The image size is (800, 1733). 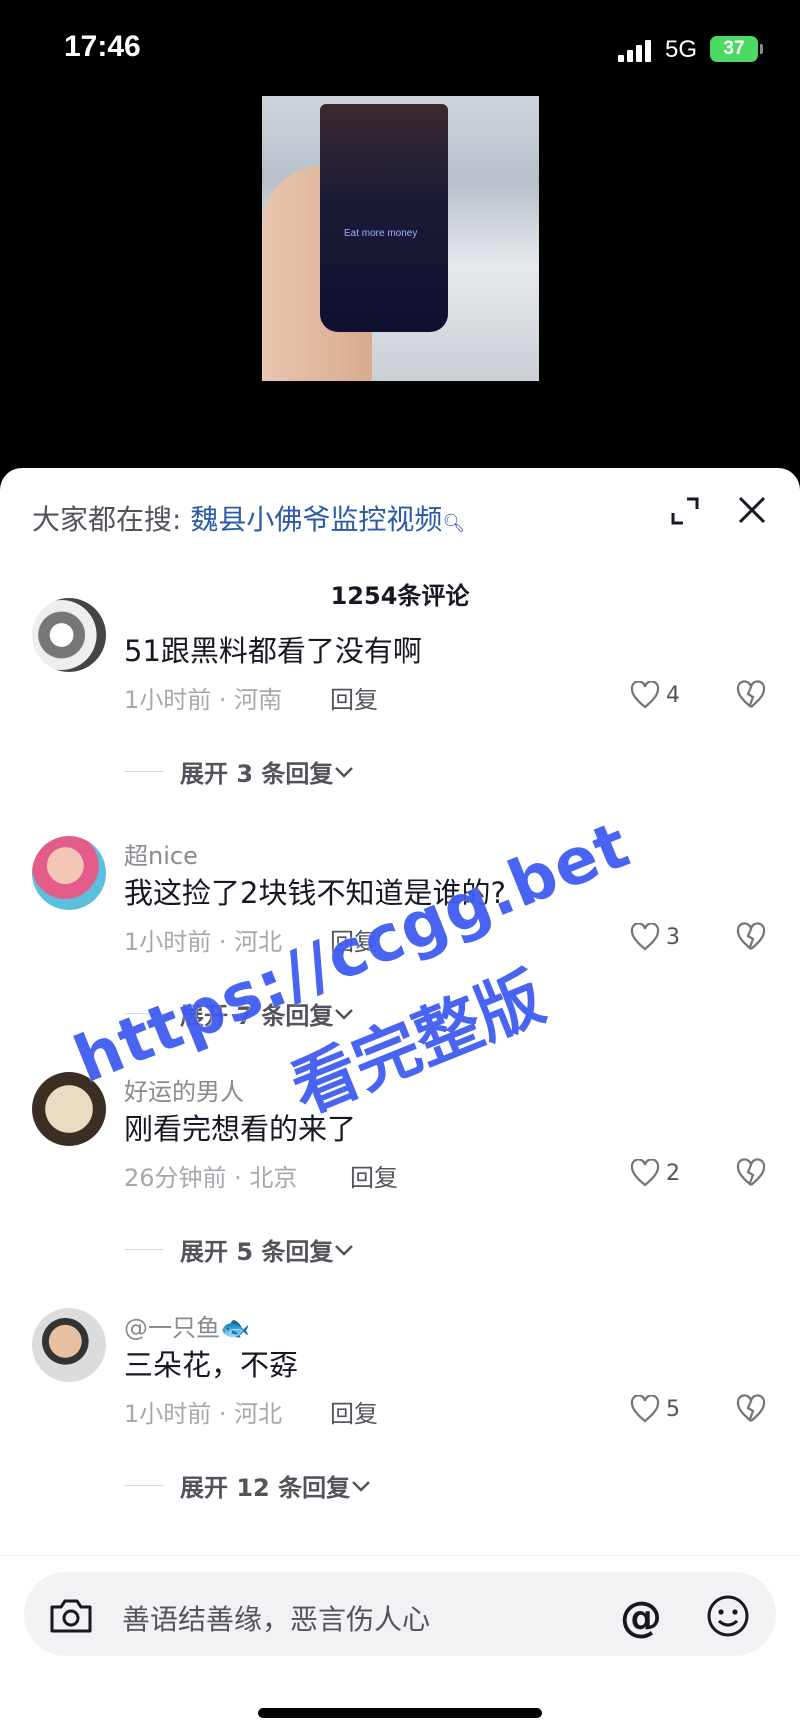 I want to click on comment-text: 51跟黑料都看了没有啊, so click(x=273, y=651).